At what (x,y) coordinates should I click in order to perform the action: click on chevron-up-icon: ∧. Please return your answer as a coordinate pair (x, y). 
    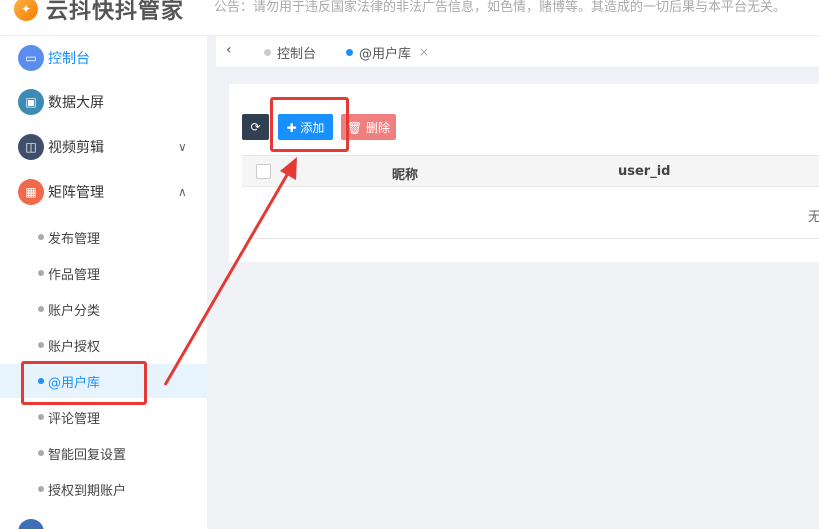
    Looking at the image, I should click on (182, 192).